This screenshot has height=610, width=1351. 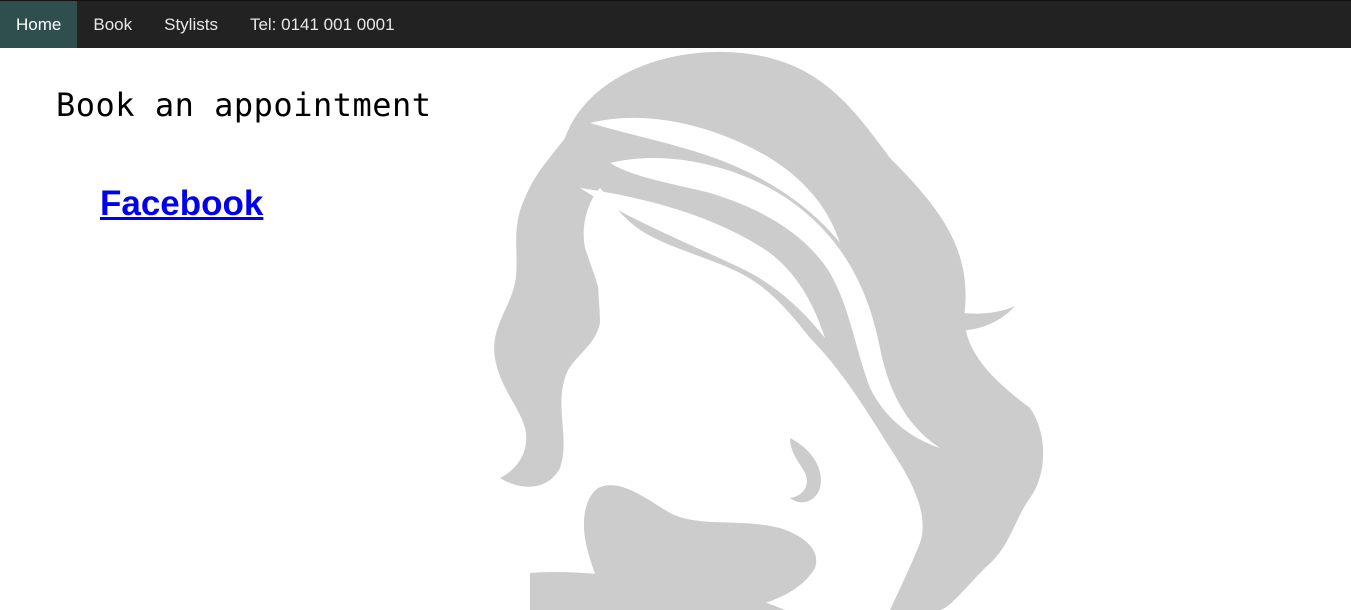 I want to click on nav-phone: Tel: 0141 001 0001, so click(x=322, y=24).